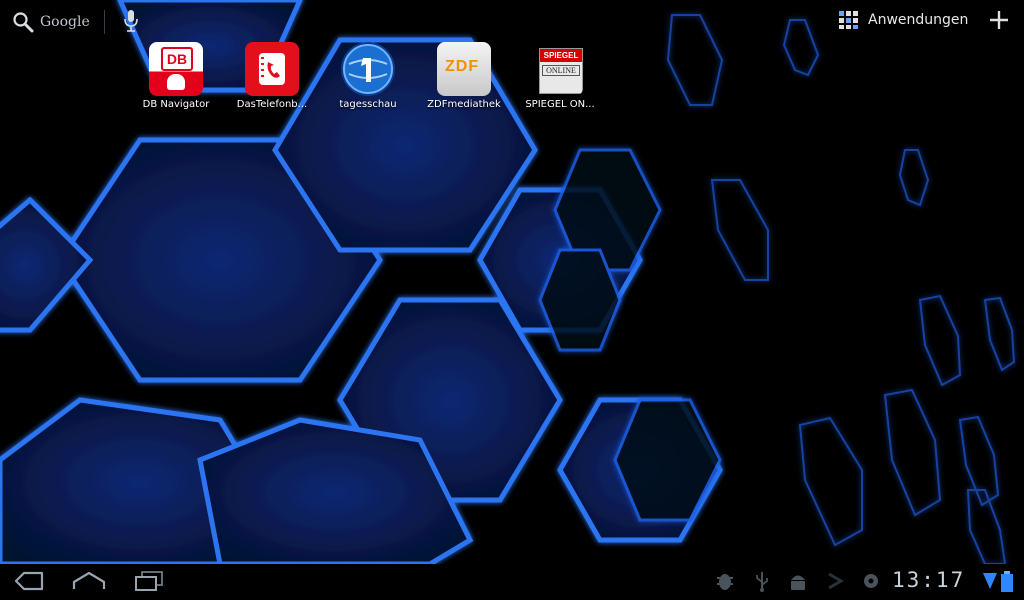 The width and height of the screenshot is (1024, 600). What do you see at coordinates (990, 583) in the screenshot?
I see `wifi-icon` at bounding box center [990, 583].